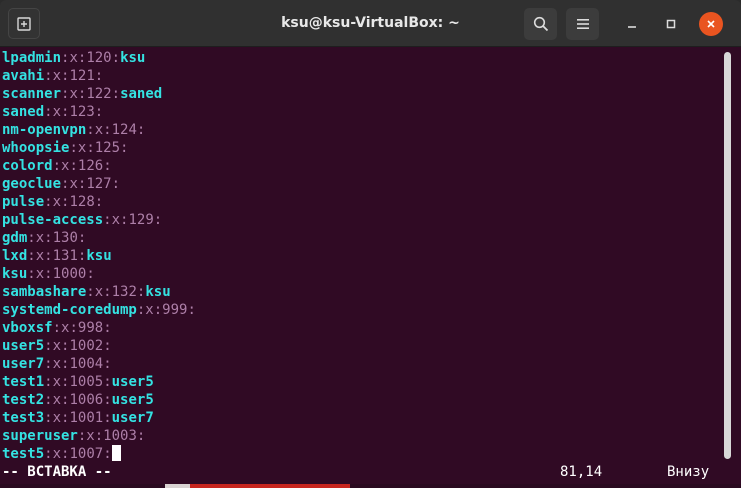 This screenshot has width=741, height=488. I want to click on group-name: sambashare, so click(44, 292).